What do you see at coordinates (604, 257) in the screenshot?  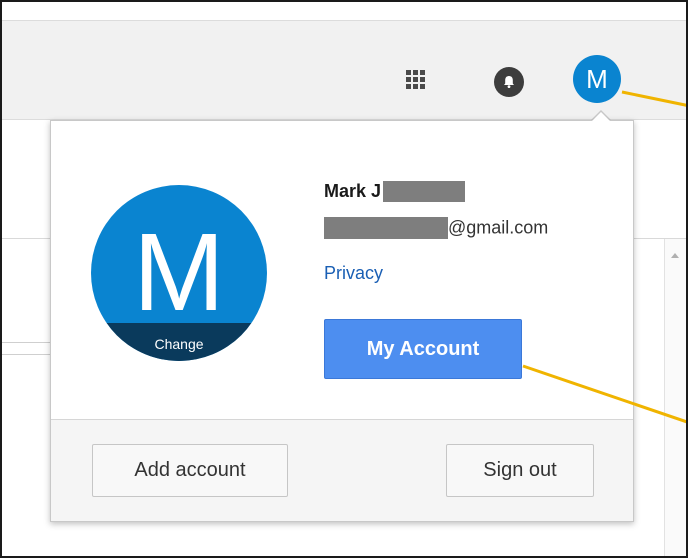 I see `callout-annotations` at bounding box center [604, 257].